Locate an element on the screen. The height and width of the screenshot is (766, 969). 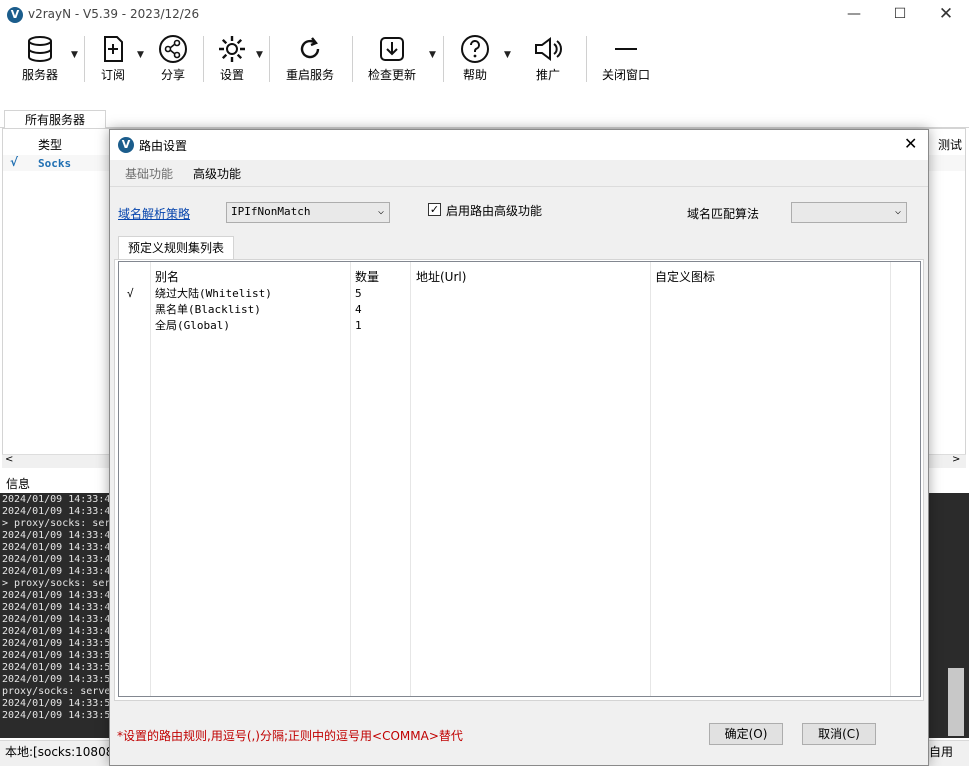
help-icon is located at coordinates (475, 49).